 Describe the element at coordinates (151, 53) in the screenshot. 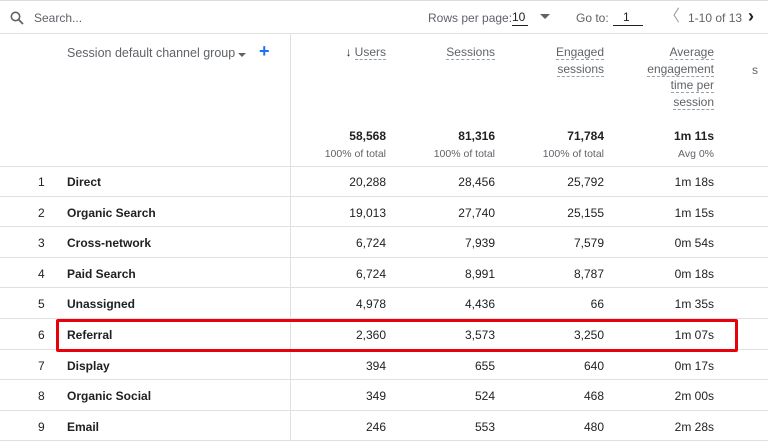

I see `dimension-selector: Session default channel group` at that location.